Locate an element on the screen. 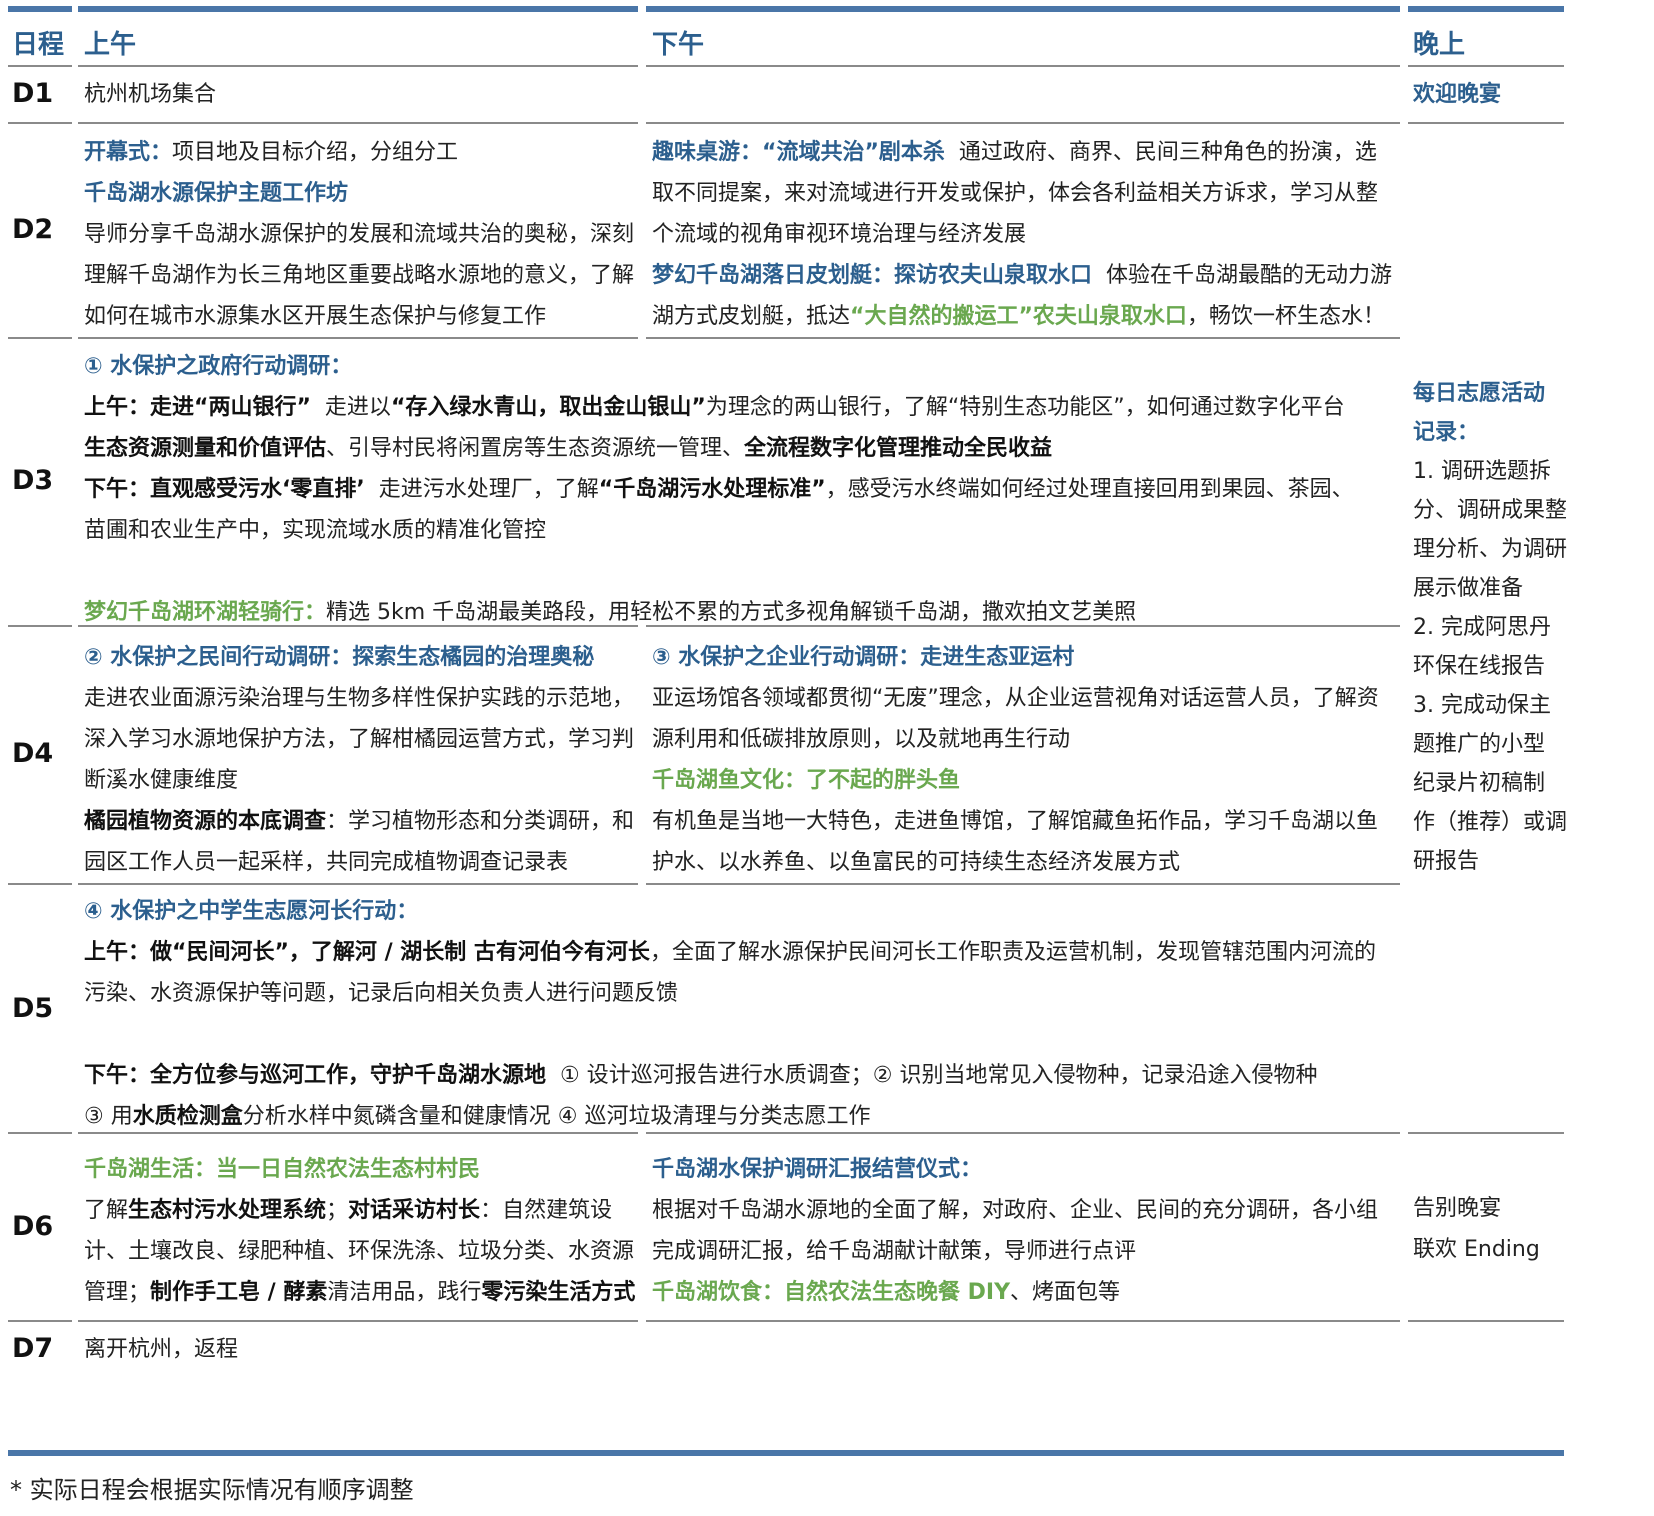  header-eve: 晚上 is located at coordinates (1439, 45).